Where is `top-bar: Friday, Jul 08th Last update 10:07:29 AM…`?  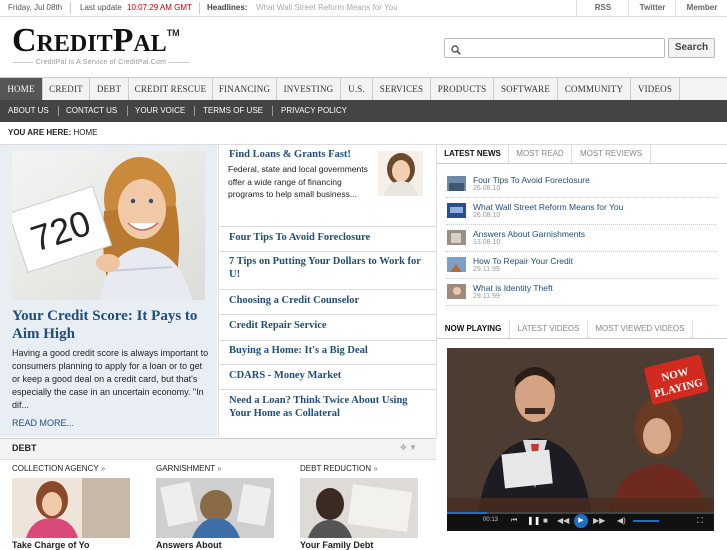
top-bar: Friday, Jul 08th Last update 10:07:29 AM… is located at coordinates (363, 8).